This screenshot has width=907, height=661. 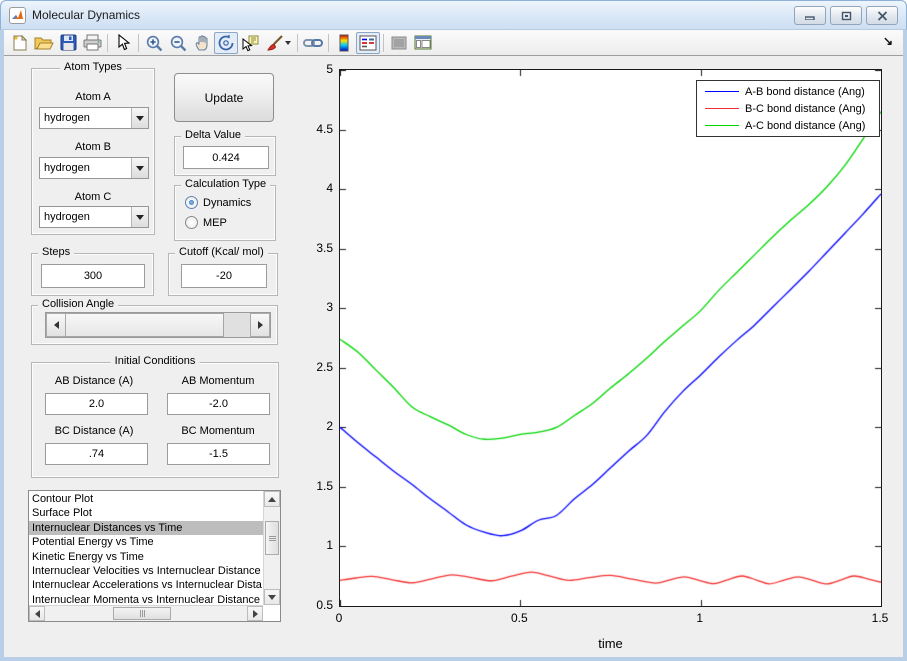 What do you see at coordinates (78, 304) in the screenshot?
I see `collision-angle-title: Collision Angle` at bounding box center [78, 304].